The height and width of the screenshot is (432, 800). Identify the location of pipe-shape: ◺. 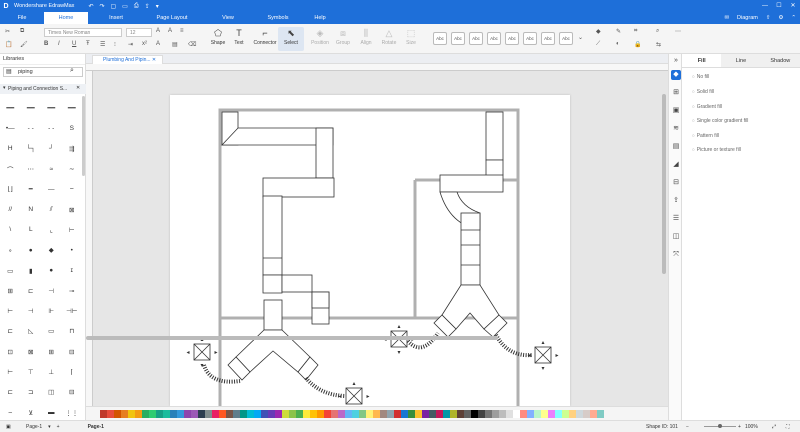
(31, 331).